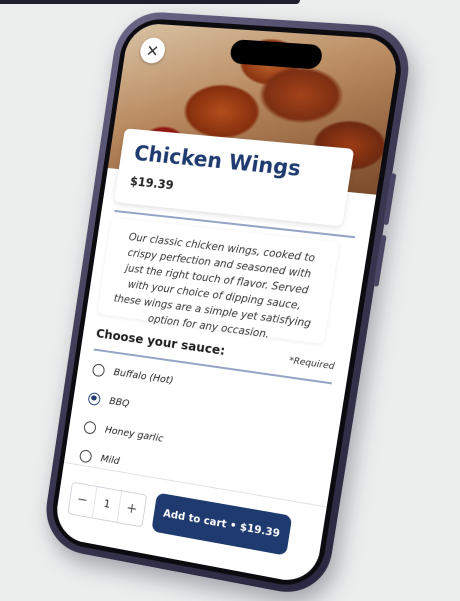 The width and height of the screenshot is (460, 601). What do you see at coordinates (132, 509) in the screenshot?
I see `plus-icon: +` at bounding box center [132, 509].